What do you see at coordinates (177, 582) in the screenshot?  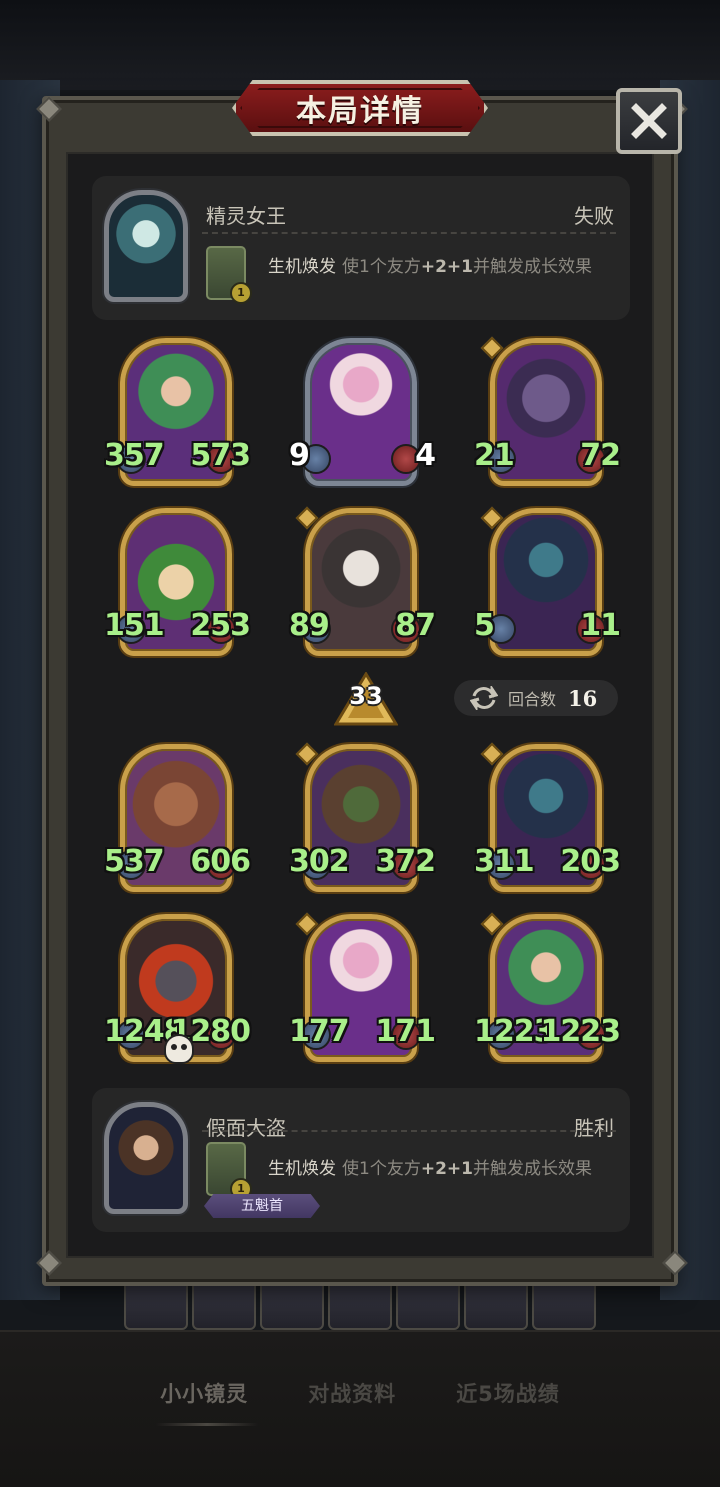 I see `minion-card: 151 253` at bounding box center [177, 582].